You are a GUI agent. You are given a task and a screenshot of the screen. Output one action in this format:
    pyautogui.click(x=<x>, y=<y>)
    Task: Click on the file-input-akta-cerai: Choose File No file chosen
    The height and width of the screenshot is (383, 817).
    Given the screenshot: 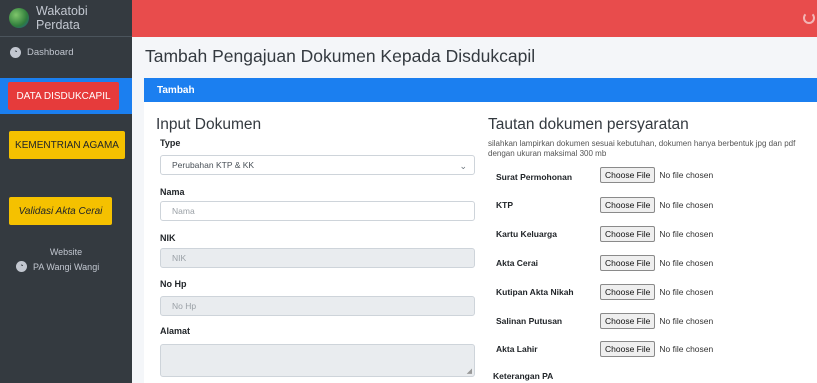 What is the action you would take?
    pyautogui.click(x=656, y=263)
    